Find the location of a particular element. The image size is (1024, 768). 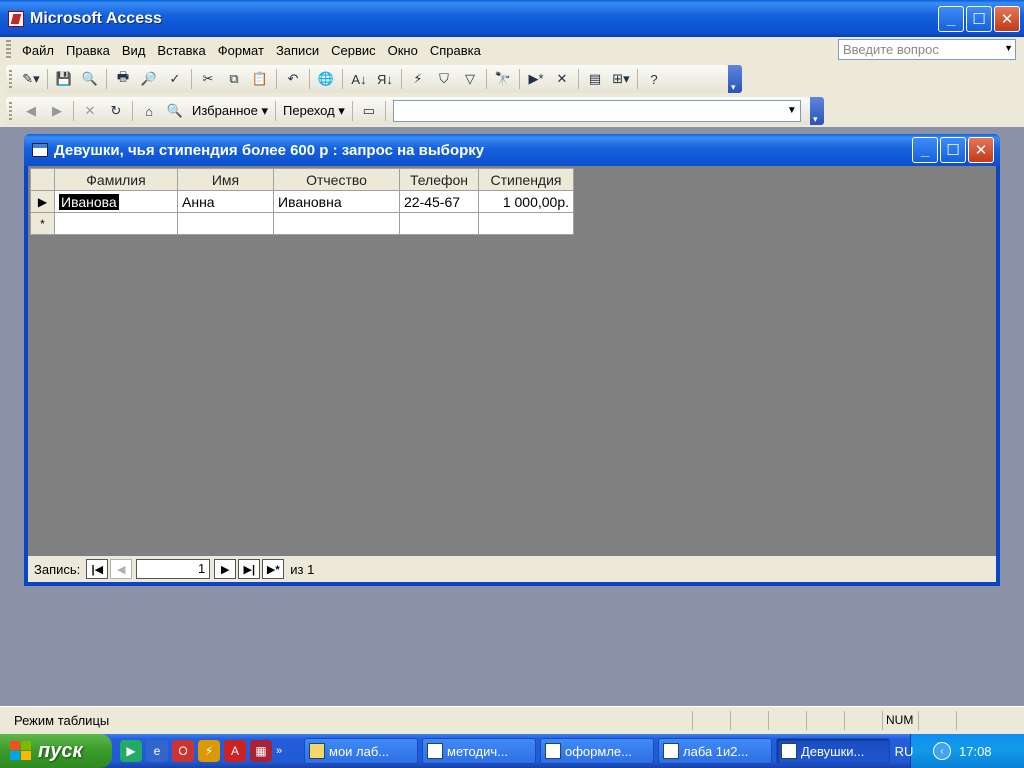

menu-grip is located at coordinates (8, 50).